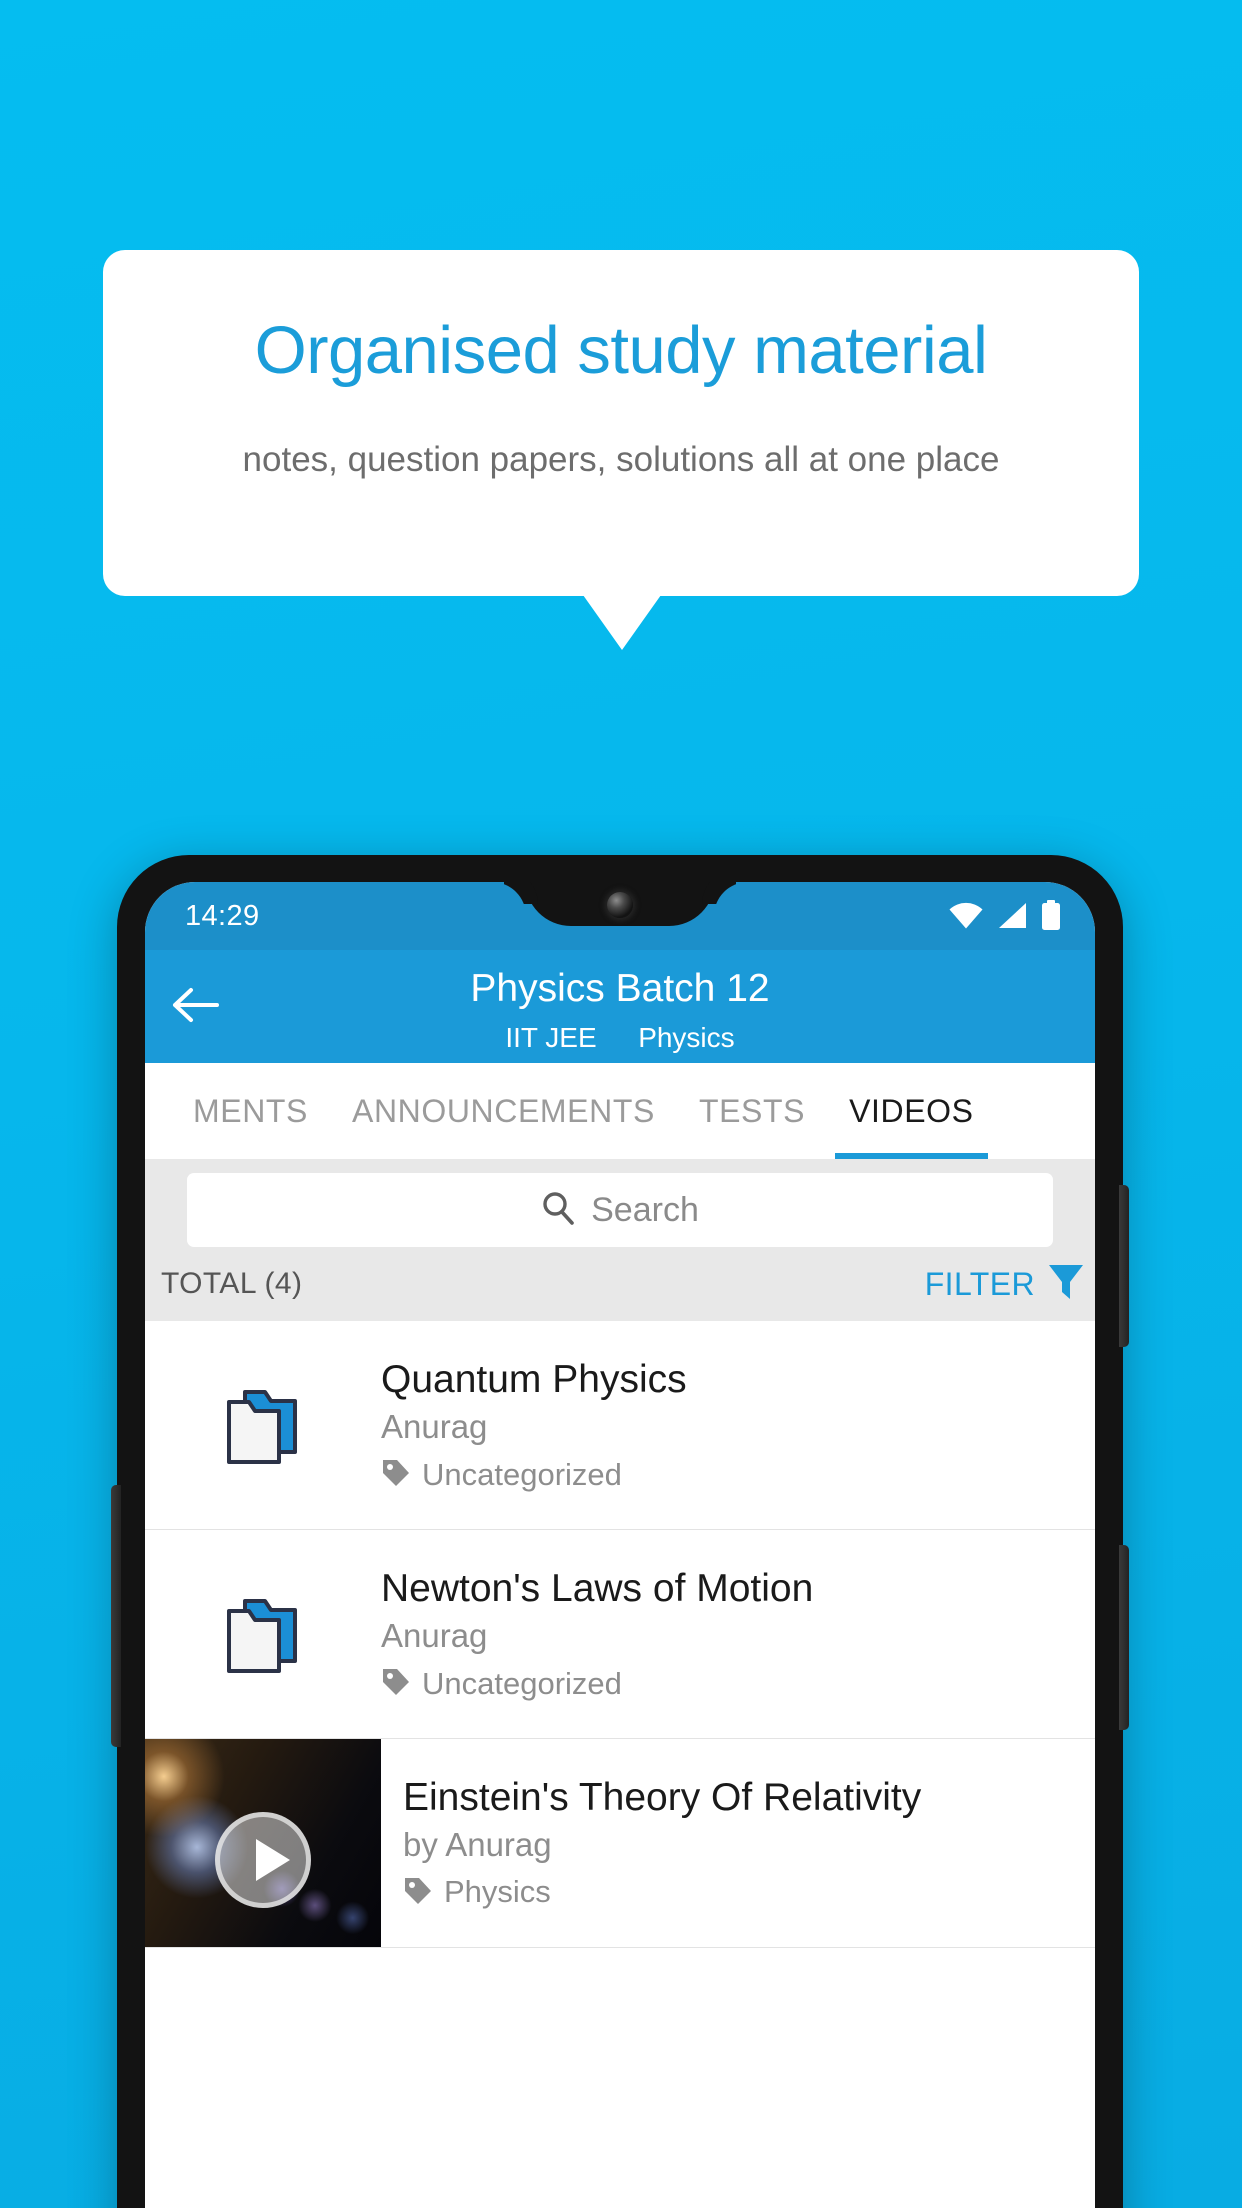  I want to click on promo-card-tail, so click(622, 622).